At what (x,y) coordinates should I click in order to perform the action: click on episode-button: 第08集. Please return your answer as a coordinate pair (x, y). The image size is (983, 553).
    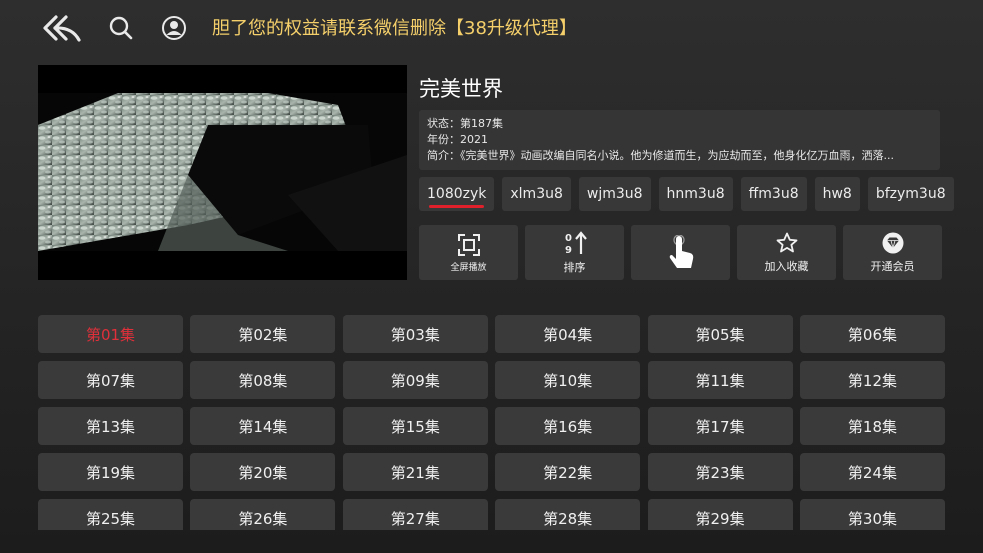
    Looking at the image, I should click on (263, 380).